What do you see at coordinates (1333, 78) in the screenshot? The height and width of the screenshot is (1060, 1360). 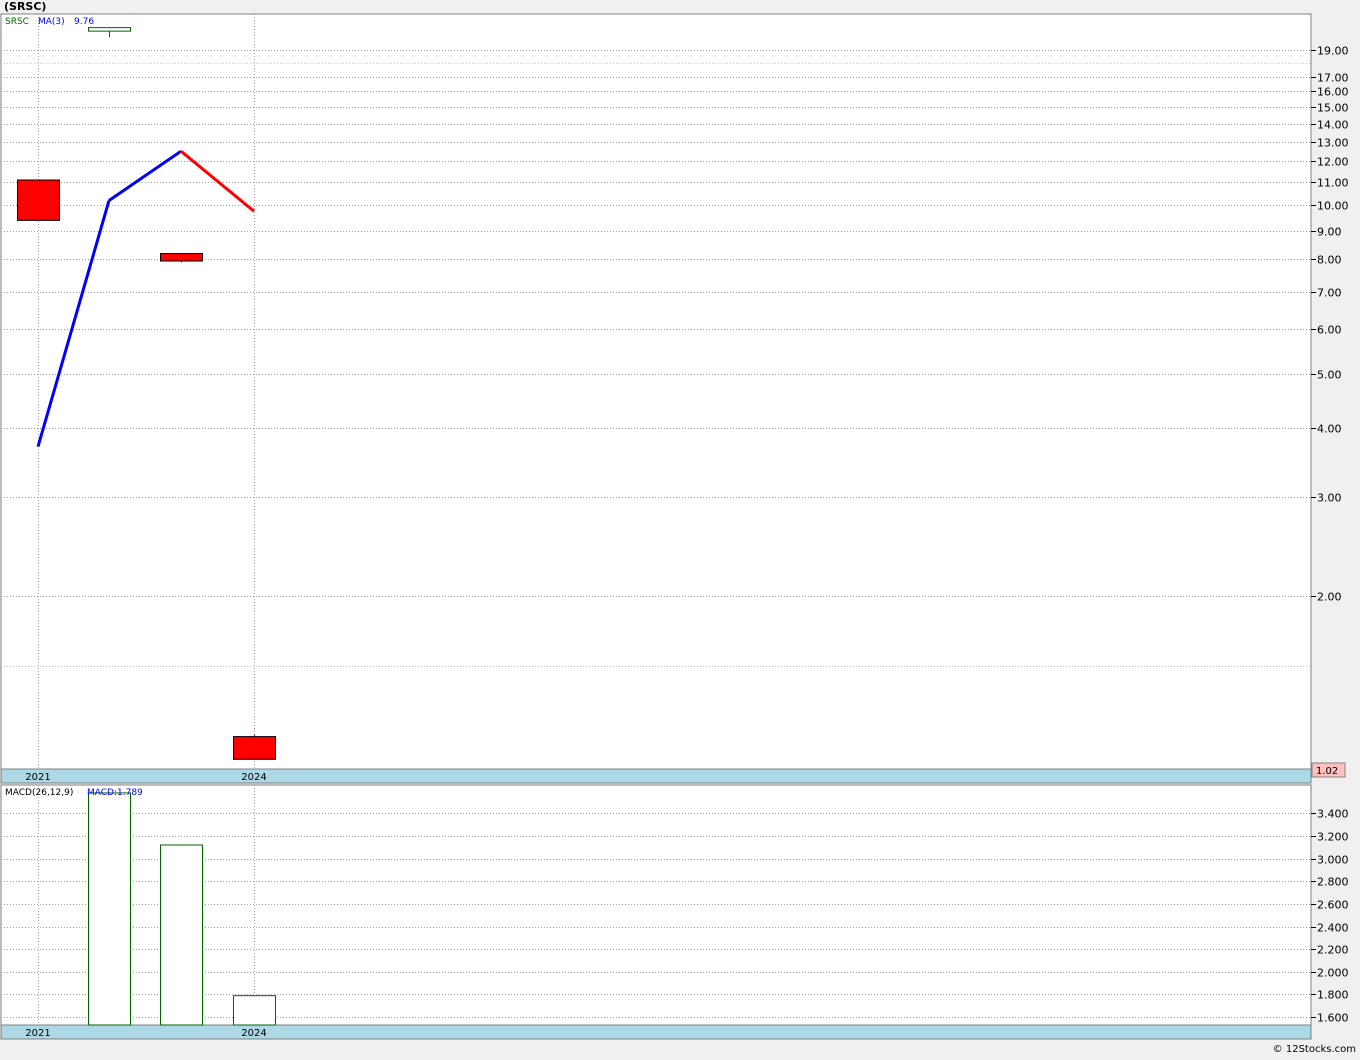 I see `price-tick-label: 17.00` at bounding box center [1333, 78].